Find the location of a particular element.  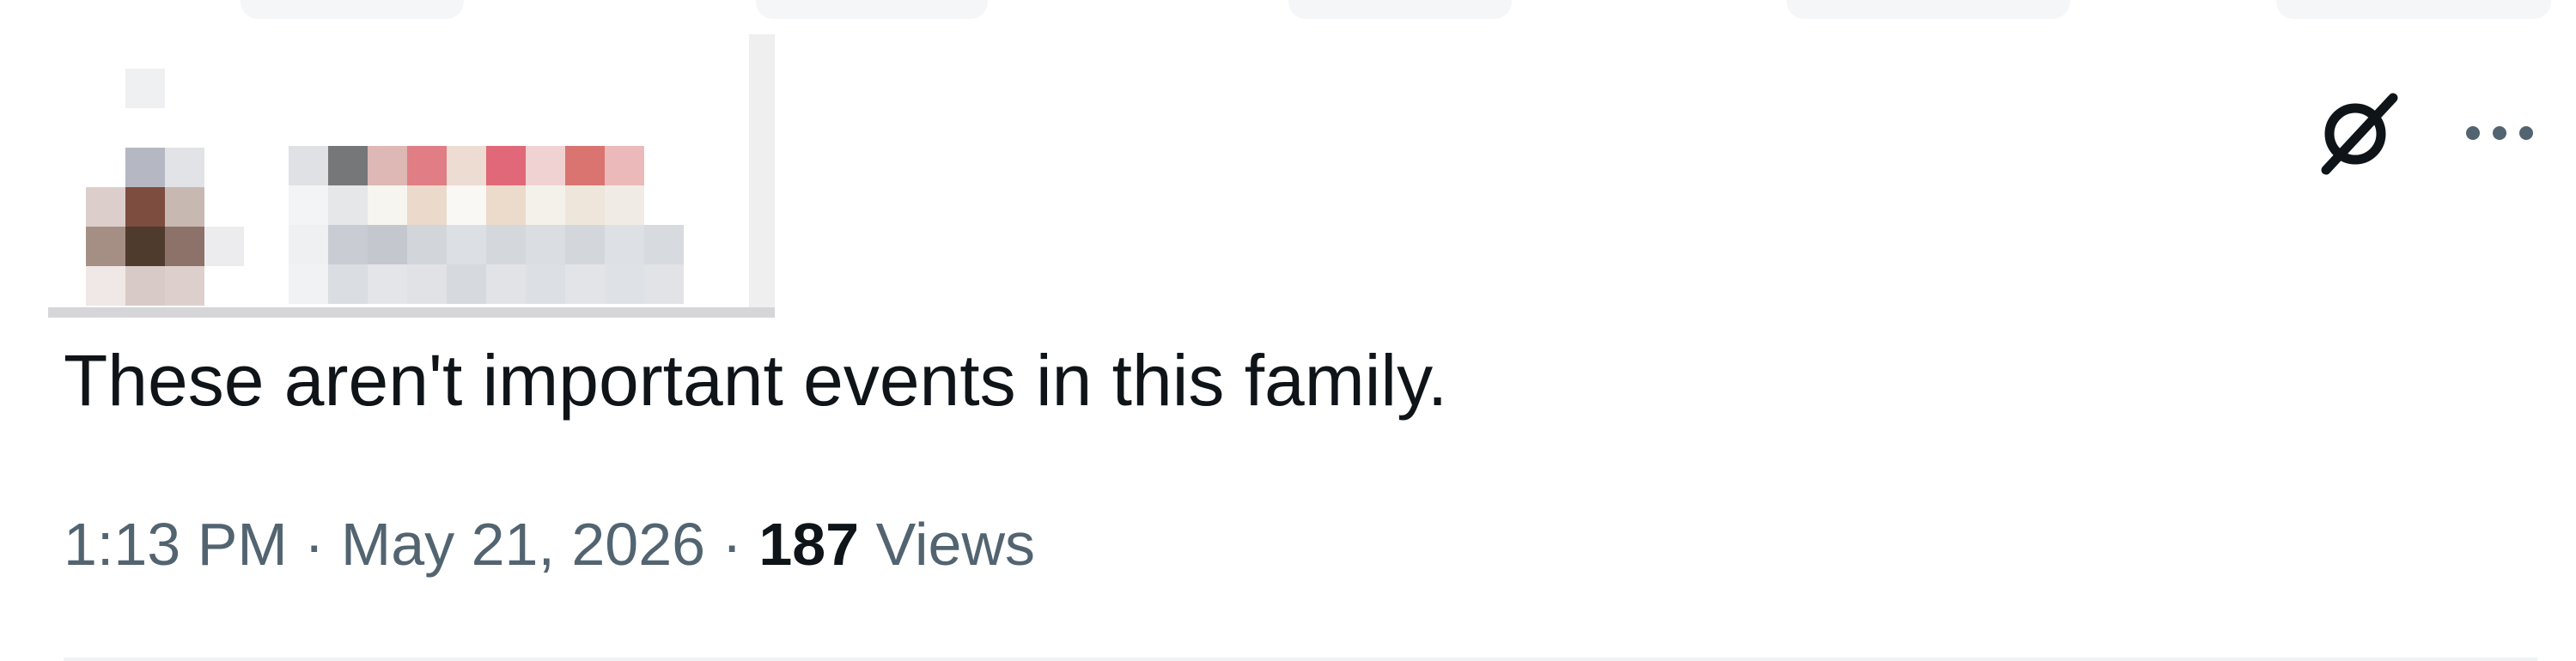

views-count: 187 is located at coordinates (809, 545).